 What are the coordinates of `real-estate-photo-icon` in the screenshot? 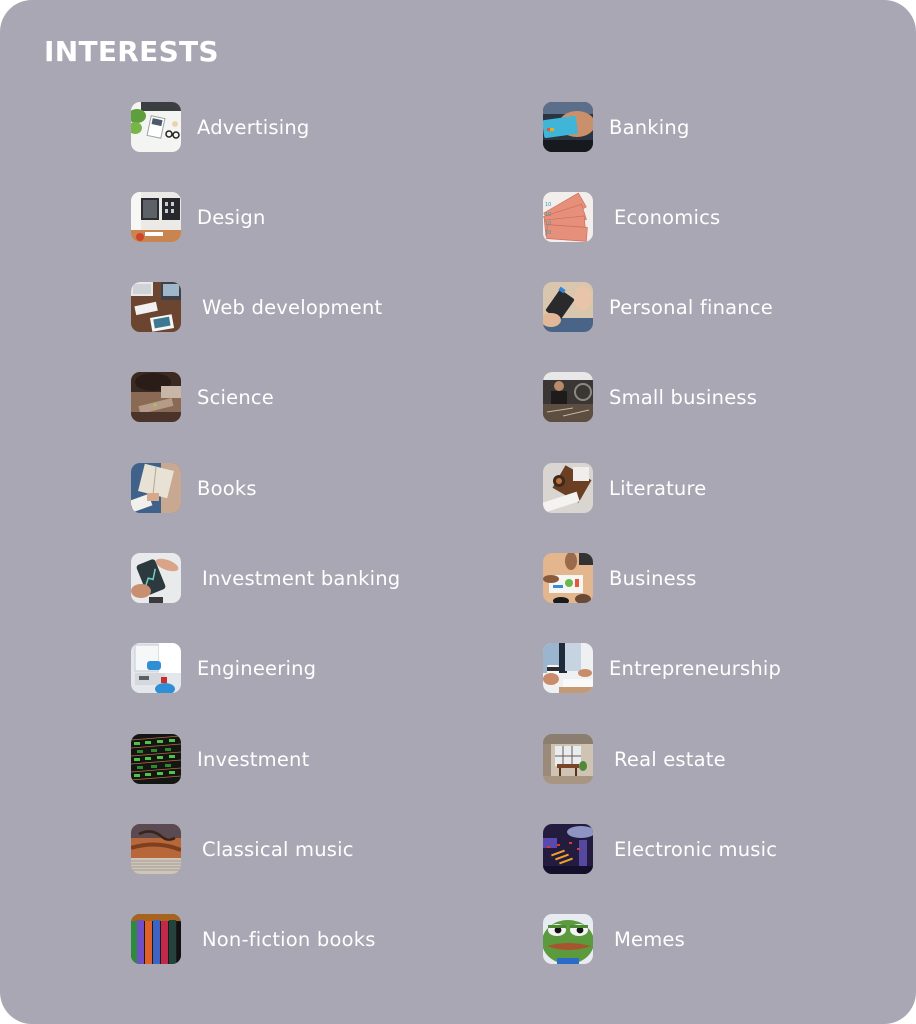 It's located at (568, 759).